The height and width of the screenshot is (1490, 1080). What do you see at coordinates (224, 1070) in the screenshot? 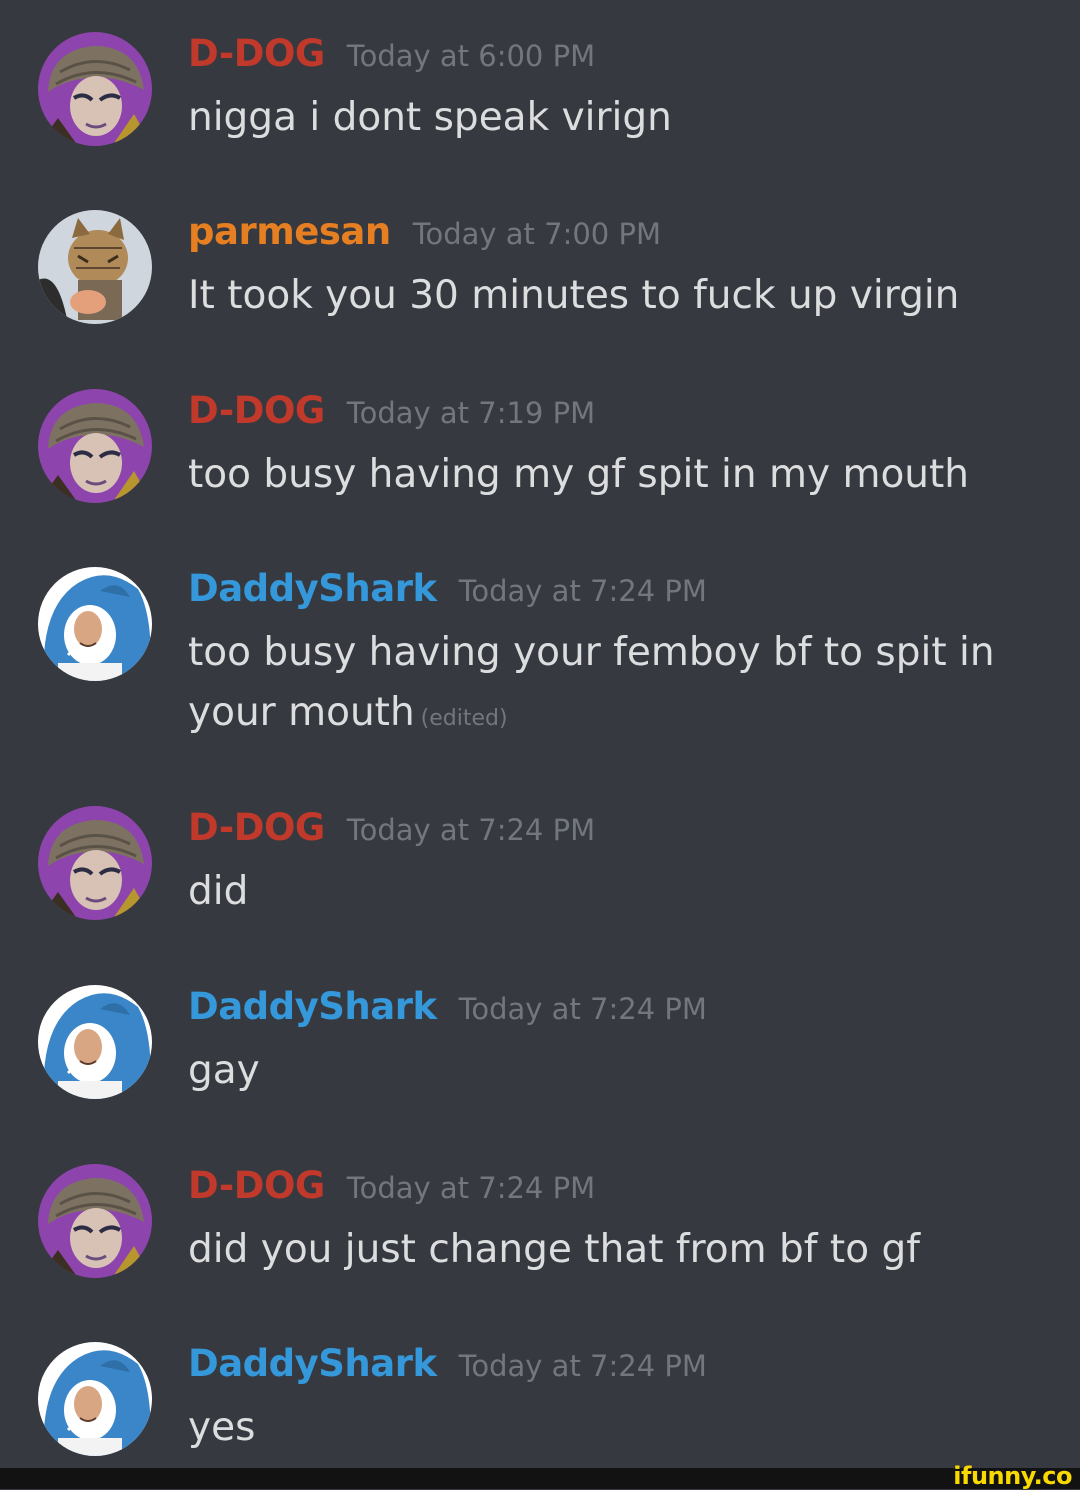
I see `message-text: gay` at bounding box center [224, 1070].